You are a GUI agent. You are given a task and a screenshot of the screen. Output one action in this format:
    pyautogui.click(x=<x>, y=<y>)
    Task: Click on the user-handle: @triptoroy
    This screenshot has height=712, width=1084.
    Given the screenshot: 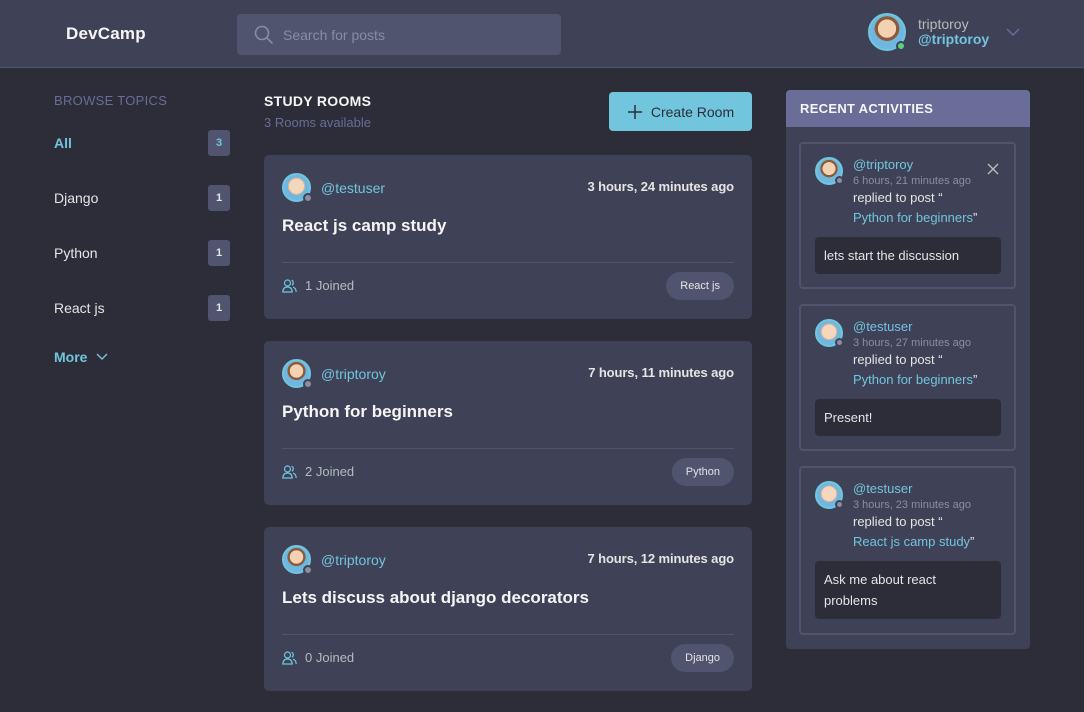 What is the action you would take?
    pyautogui.click(x=953, y=39)
    